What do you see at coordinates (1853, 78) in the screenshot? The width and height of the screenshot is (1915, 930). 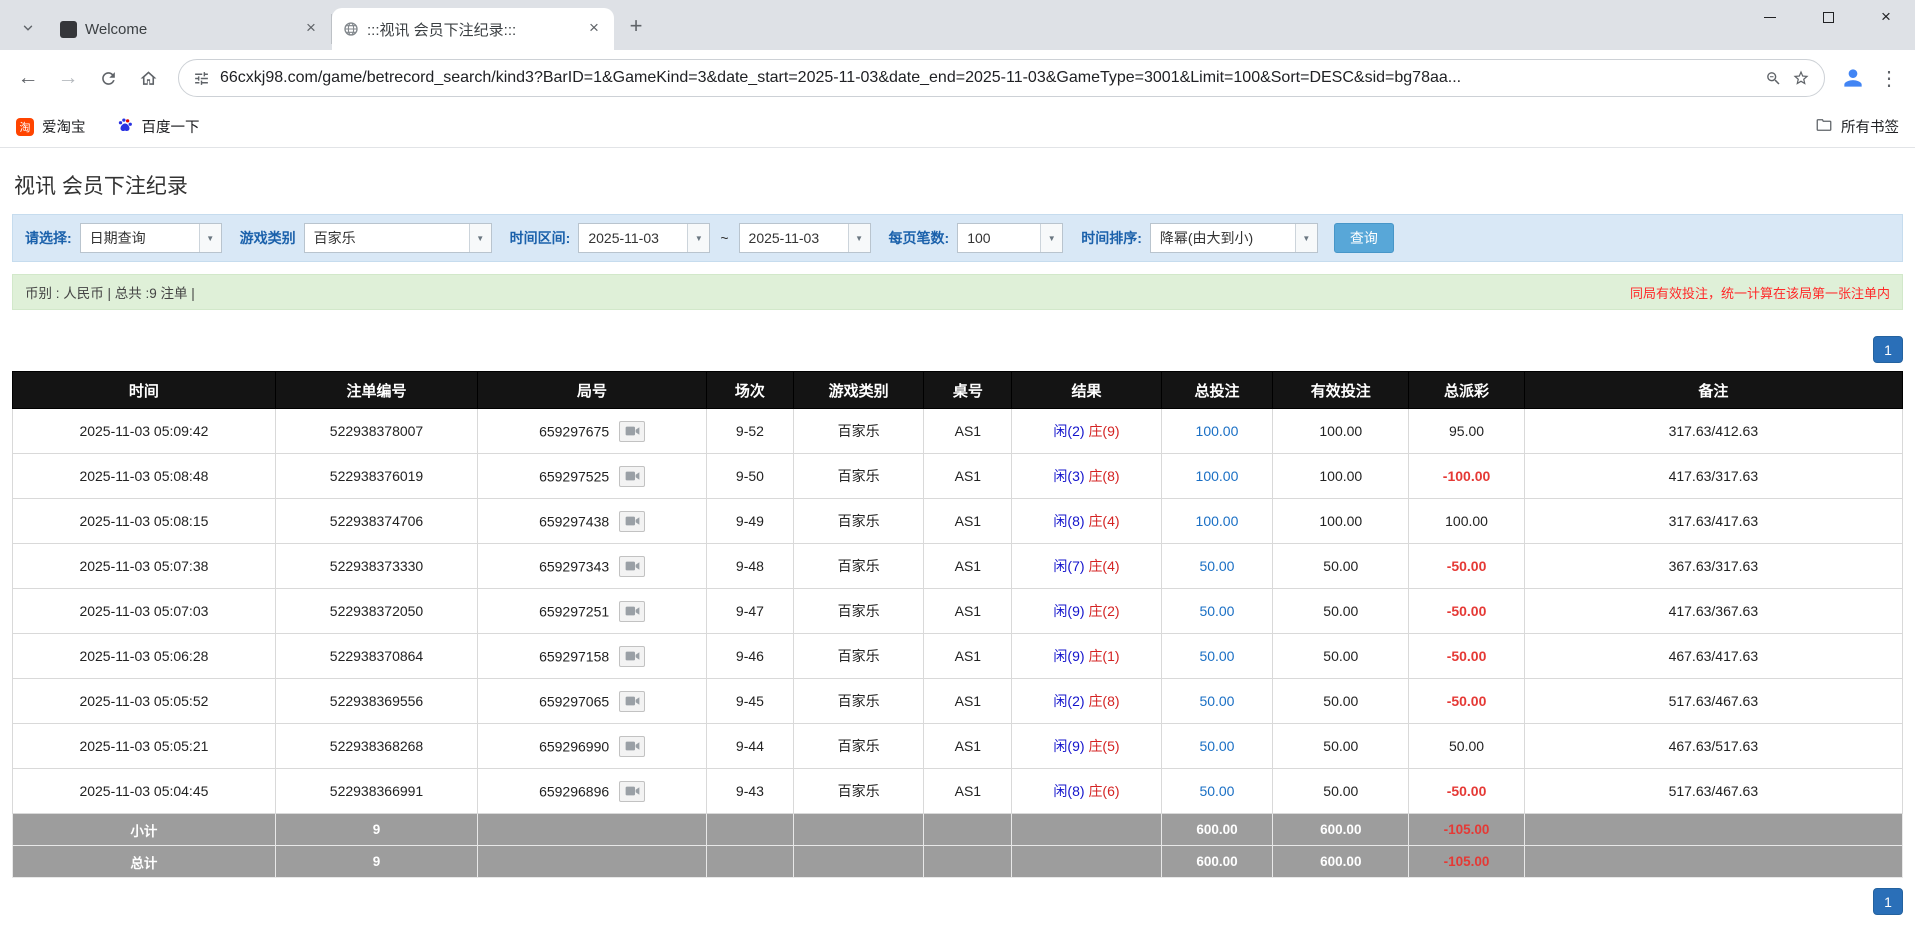 I see `profile-avatar` at bounding box center [1853, 78].